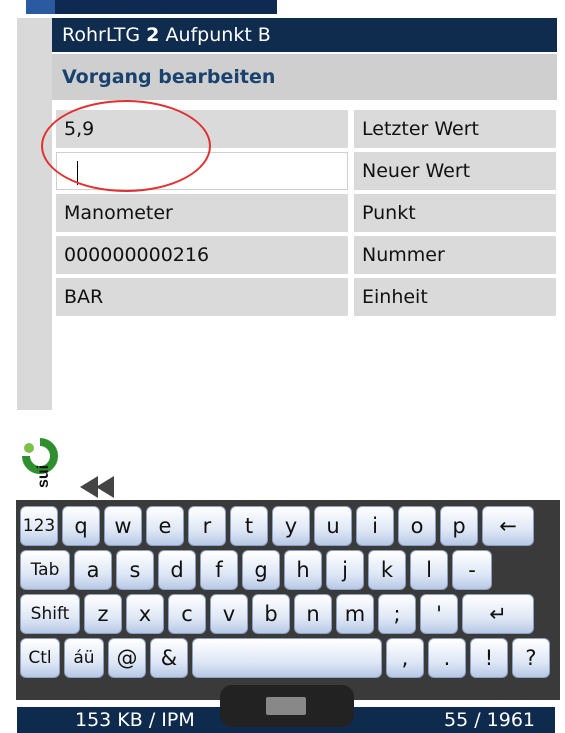  I want to click on key-enter: ↵, so click(498, 614).